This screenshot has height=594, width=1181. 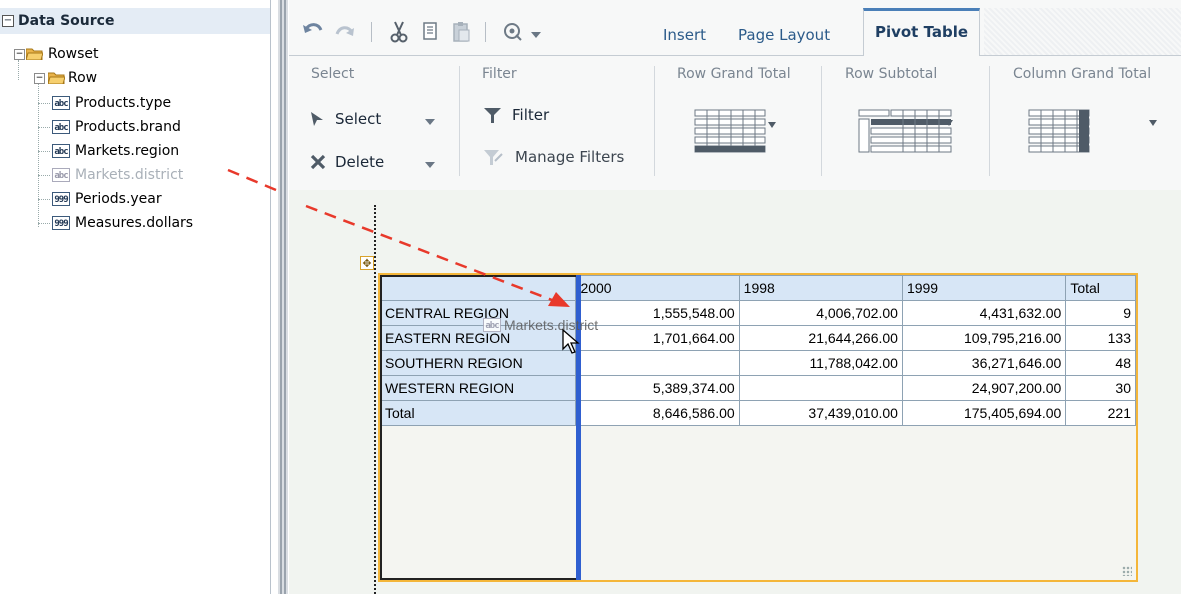 What do you see at coordinates (360, 162) in the screenshot?
I see `delete-button-label: Delete` at bounding box center [360, 162].